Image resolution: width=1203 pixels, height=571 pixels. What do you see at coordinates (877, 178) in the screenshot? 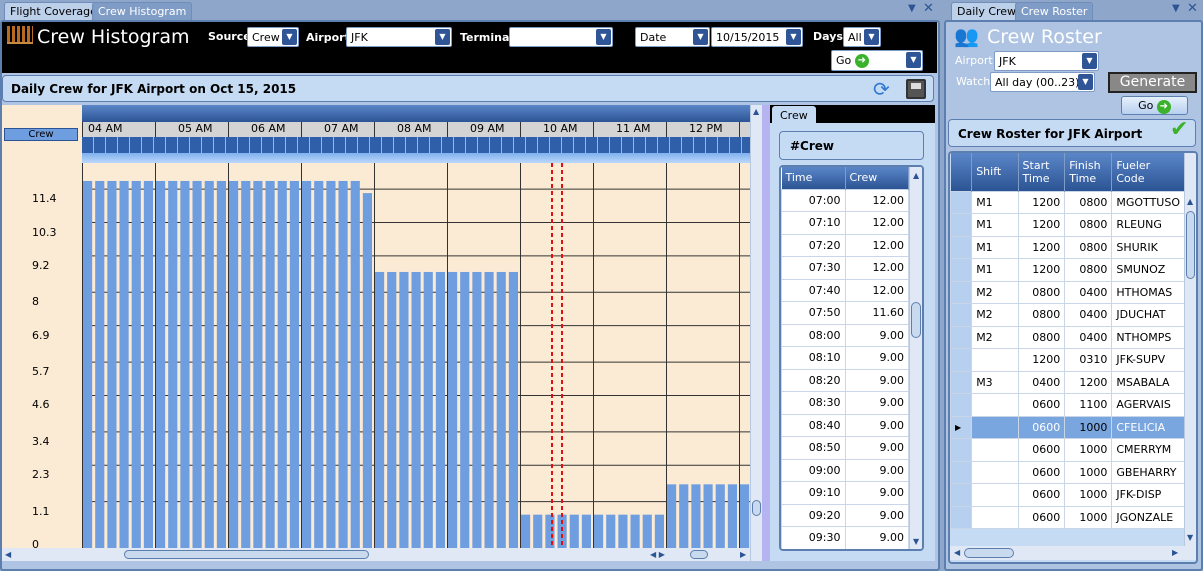
I see `column-header-crew: Crew` at bounding box center [877, 178].